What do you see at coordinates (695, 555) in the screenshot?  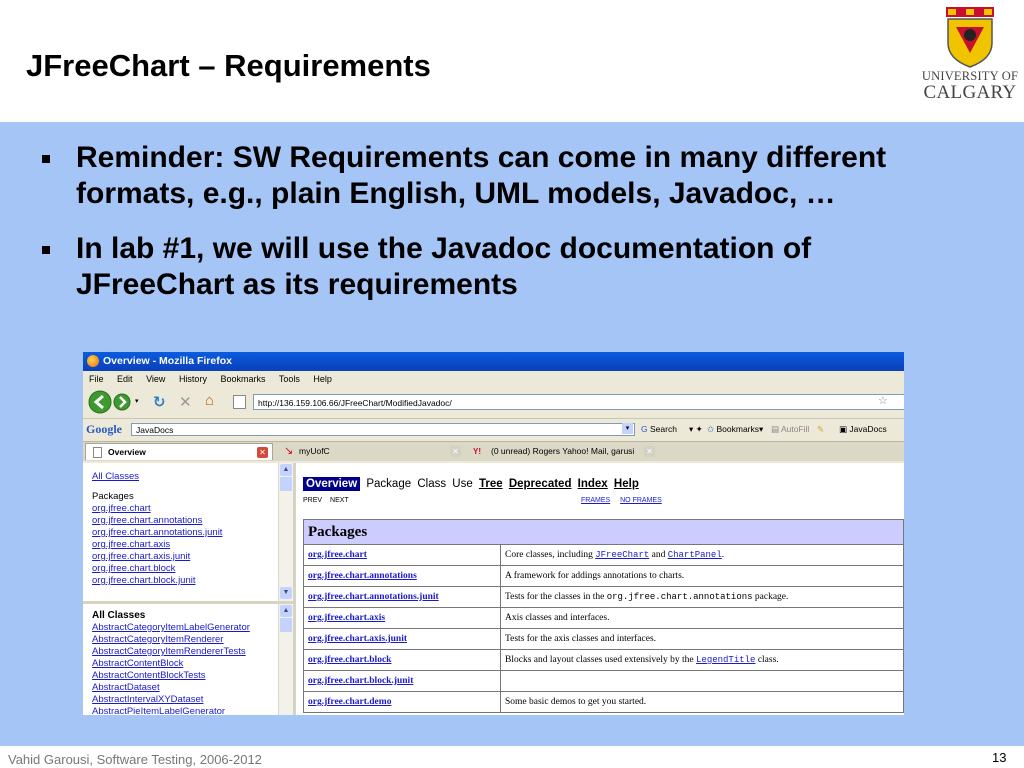 I see `class-link: ChartPanel` at bounding box center [695, 555].